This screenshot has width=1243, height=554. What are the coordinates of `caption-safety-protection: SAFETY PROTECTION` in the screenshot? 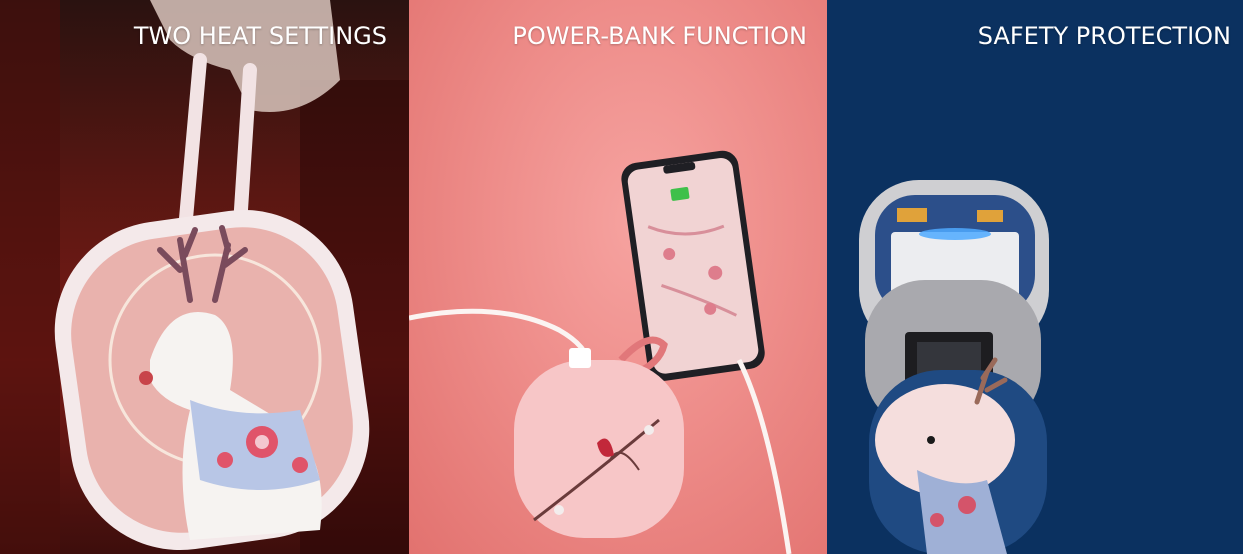 It's located at (1104, 36).